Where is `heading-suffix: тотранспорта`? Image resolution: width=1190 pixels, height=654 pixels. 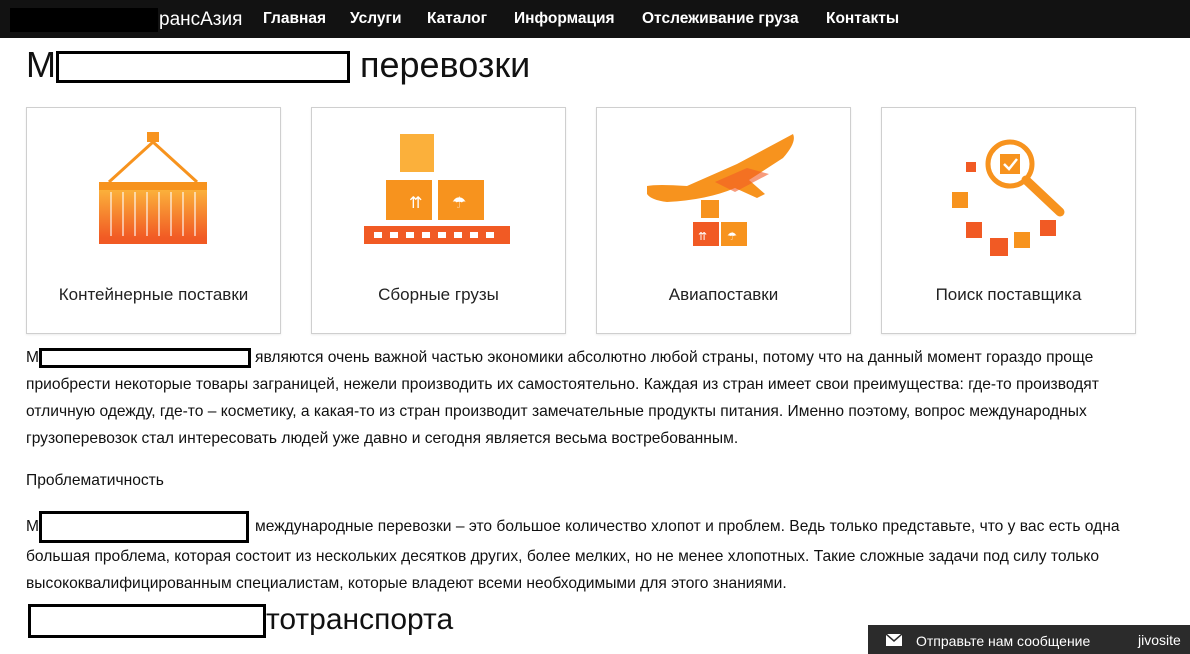
heading-suffix: тотранспорта is located at coordinates (360, 619).